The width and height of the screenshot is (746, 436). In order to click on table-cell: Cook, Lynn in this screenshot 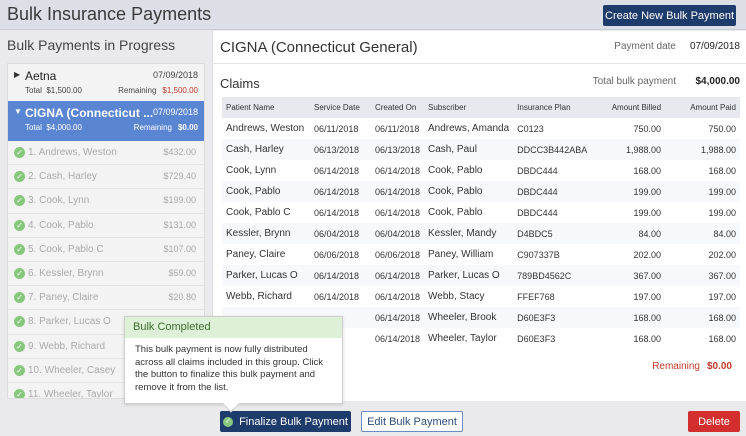, I will do `click(251, 170)`.